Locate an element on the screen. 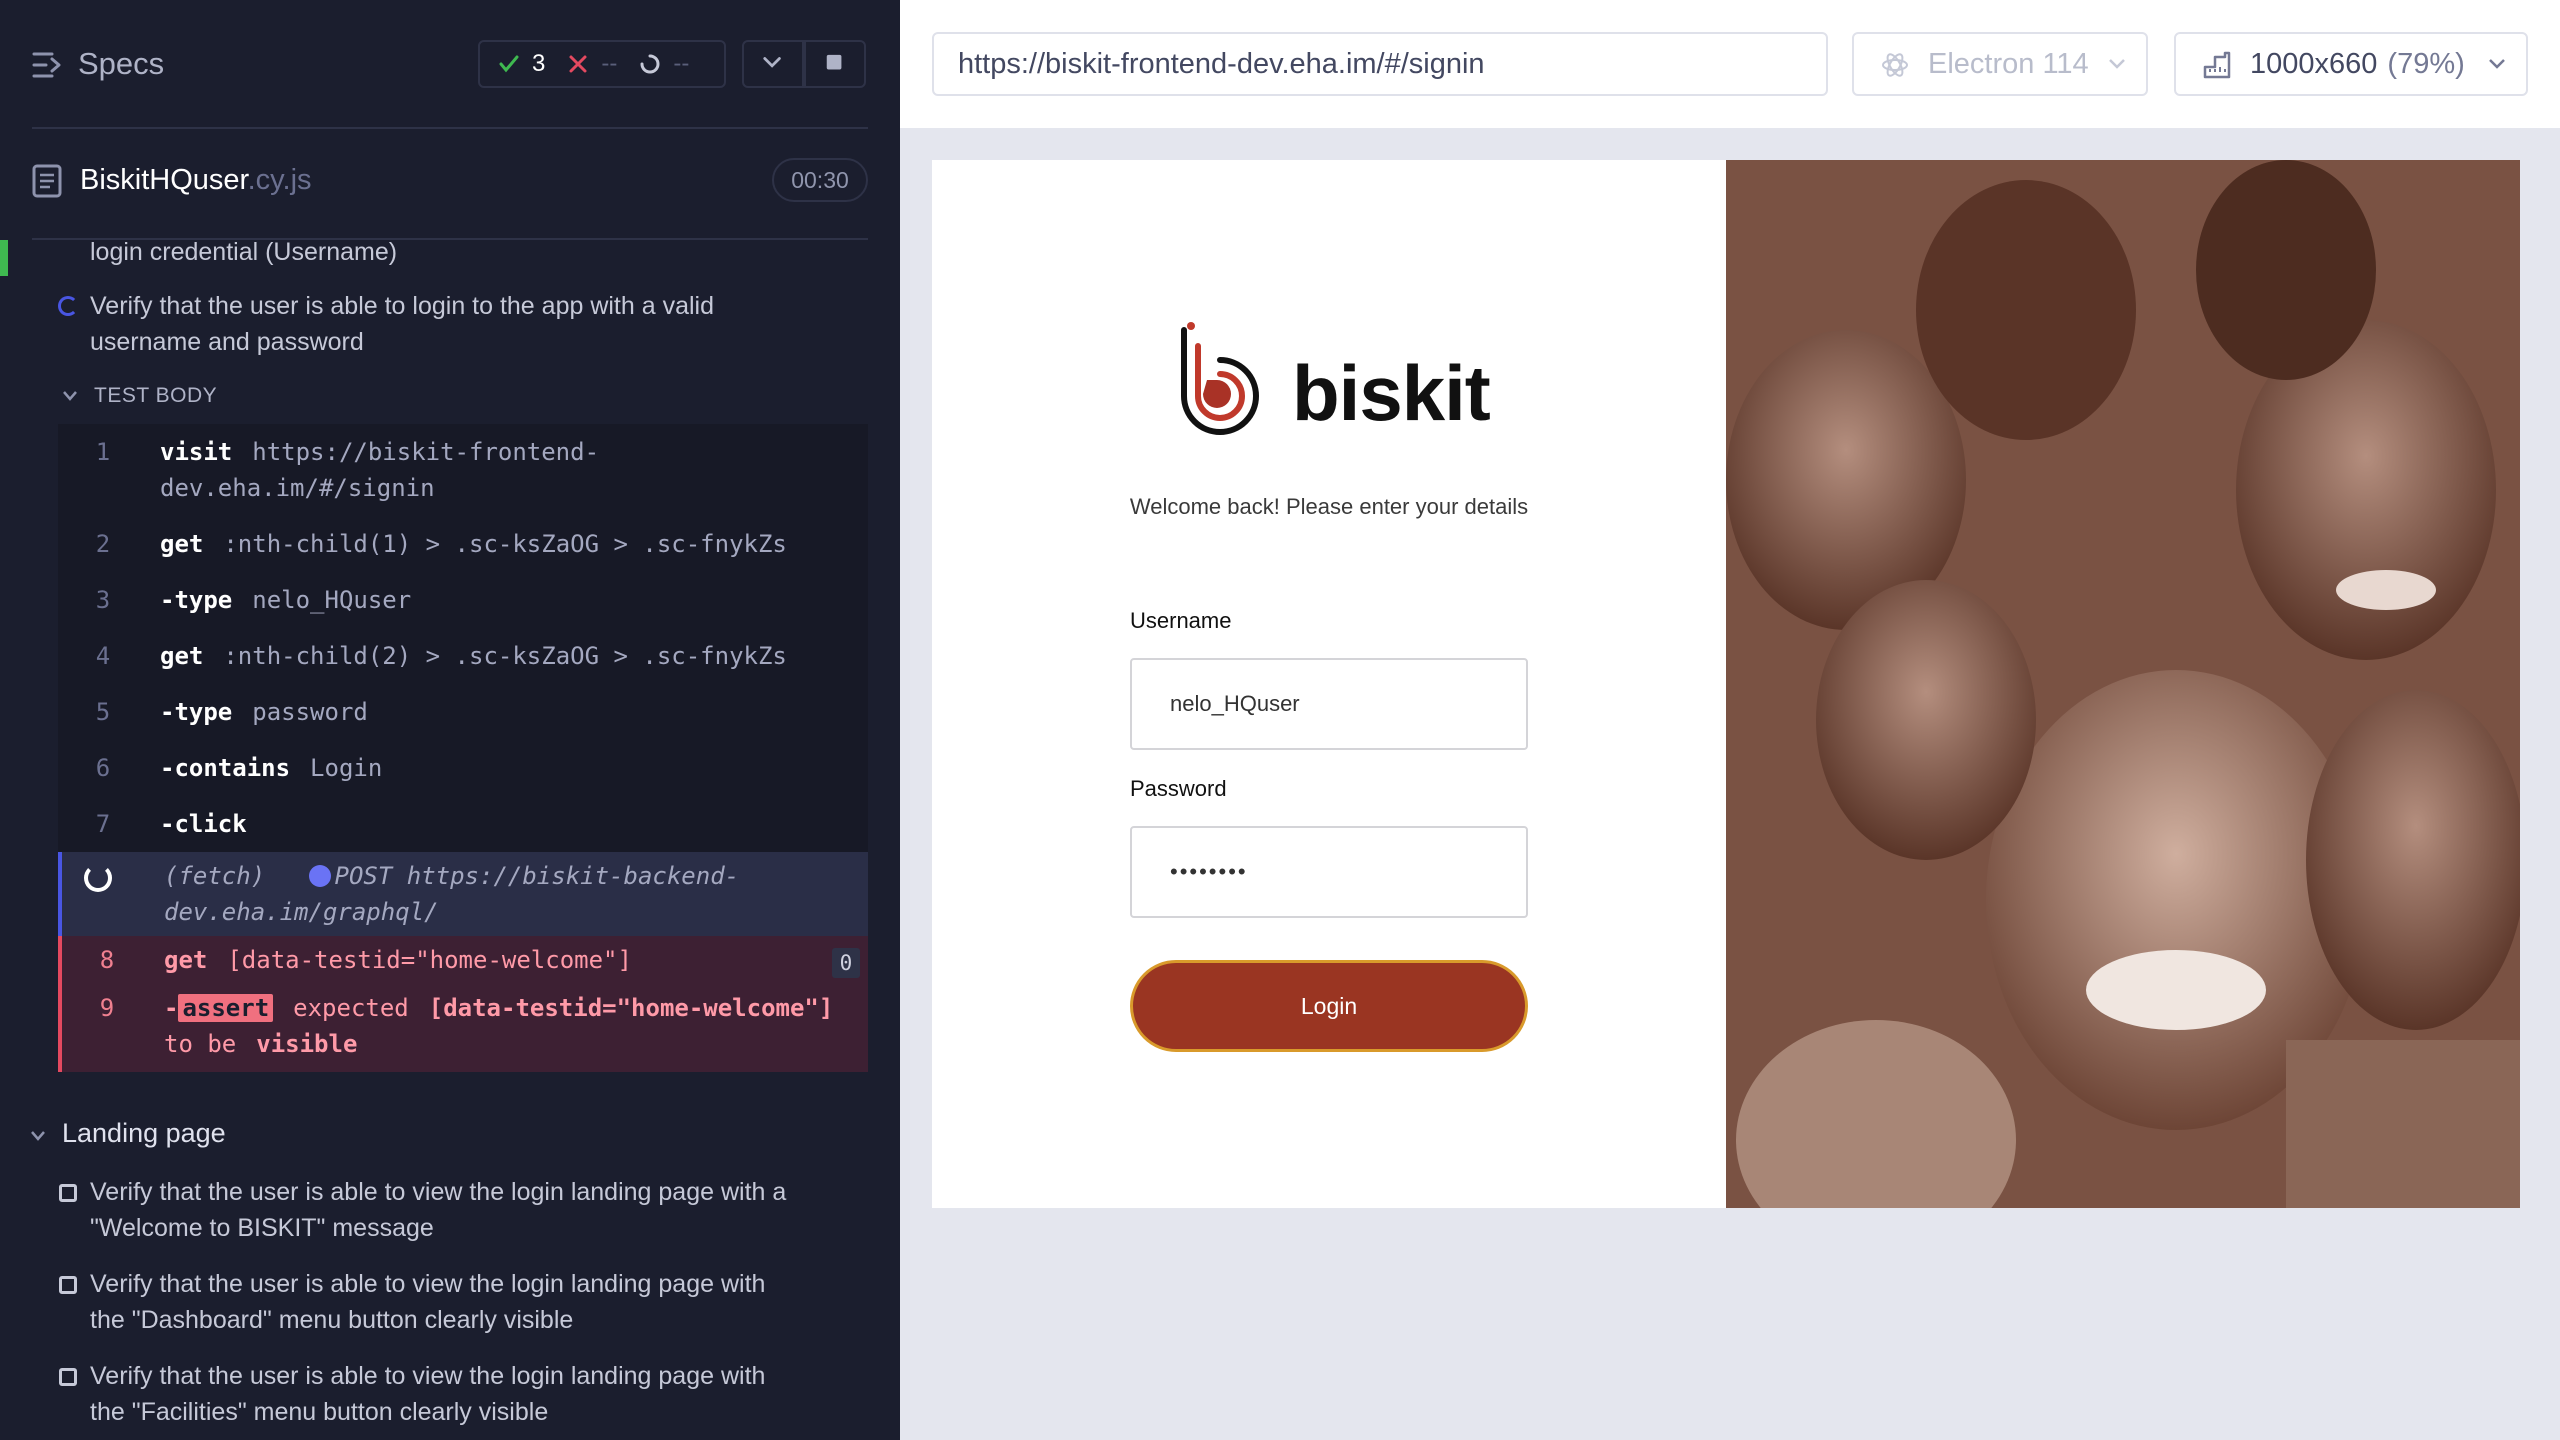 This screenshot has height=1440, width=2560. pass-indicator is located at coordinates (4, 258).